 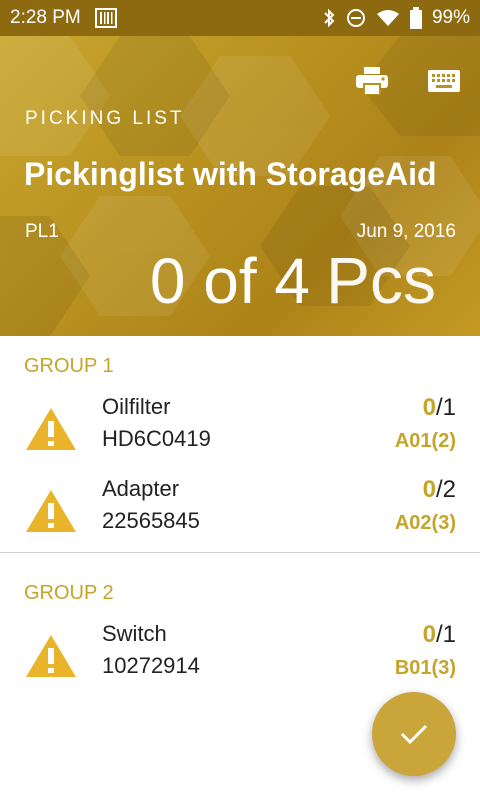 What do you see at coordinates (445, 489) in the screenshot?
I see `total-count: /2` at bounding box center [445, 489].